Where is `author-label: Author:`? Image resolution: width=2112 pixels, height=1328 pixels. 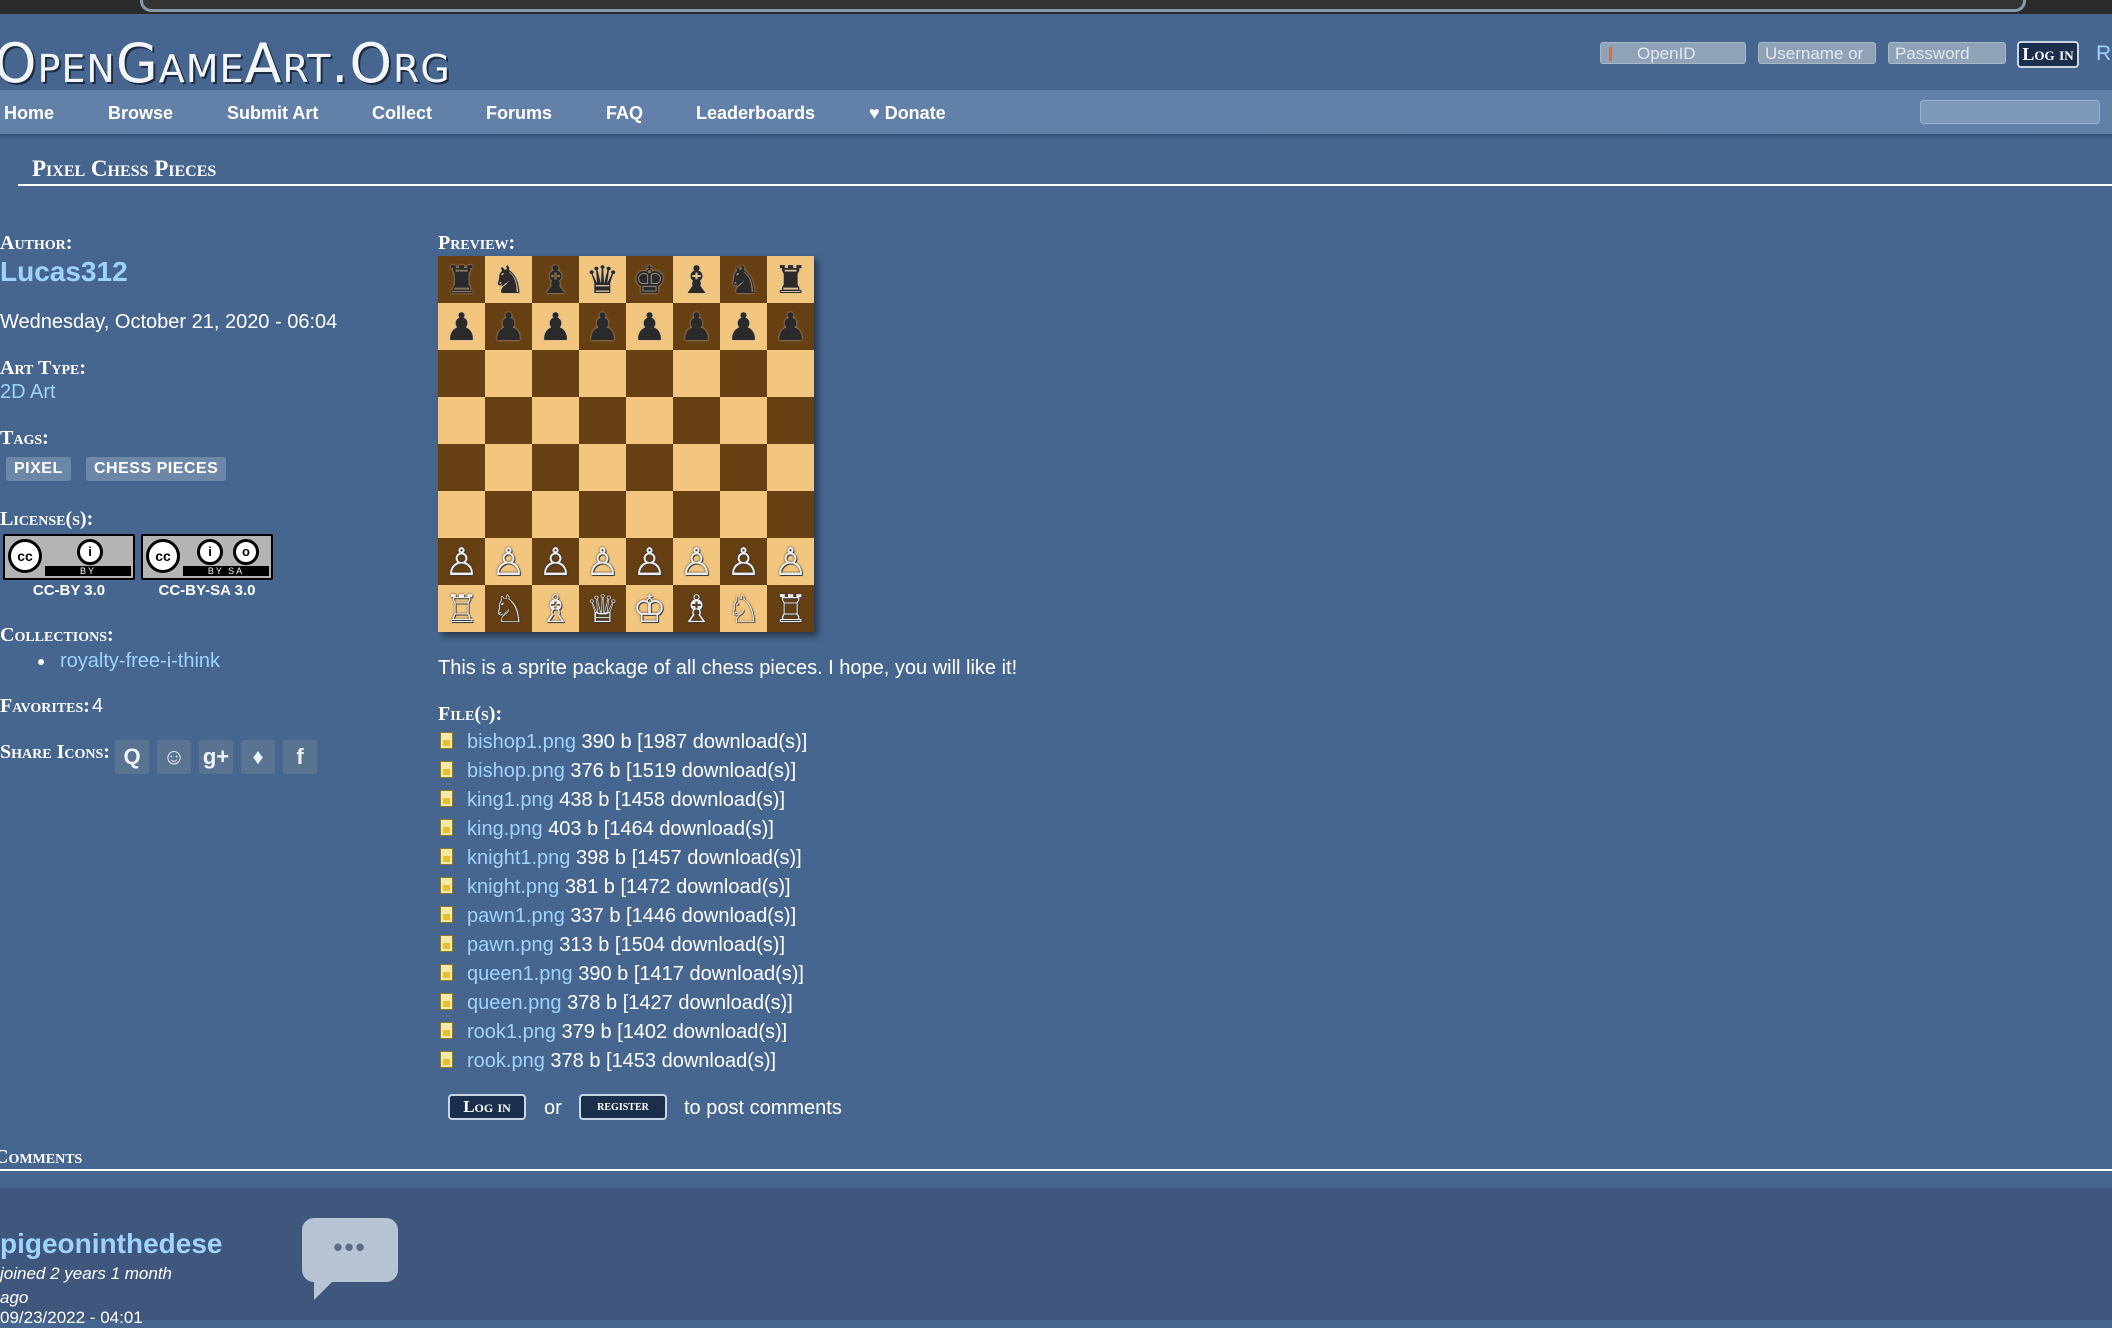 author-label: Author: is located at coordinates (36, 243).